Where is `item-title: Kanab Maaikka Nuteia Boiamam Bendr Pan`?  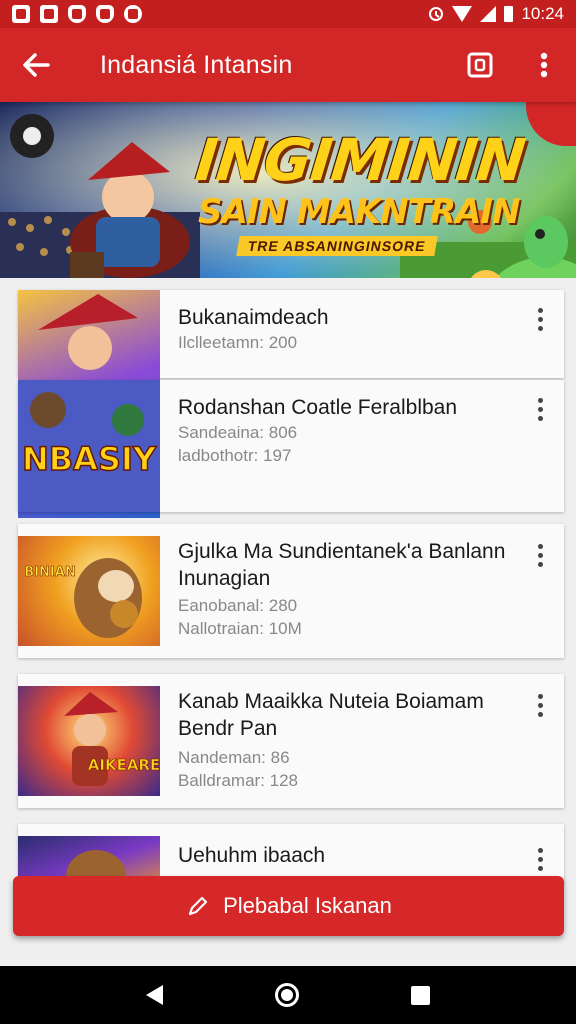 item-title: Kanab Maaikka Nuteia Boiamam Bendr Pan is located at coordinates (331, 715).